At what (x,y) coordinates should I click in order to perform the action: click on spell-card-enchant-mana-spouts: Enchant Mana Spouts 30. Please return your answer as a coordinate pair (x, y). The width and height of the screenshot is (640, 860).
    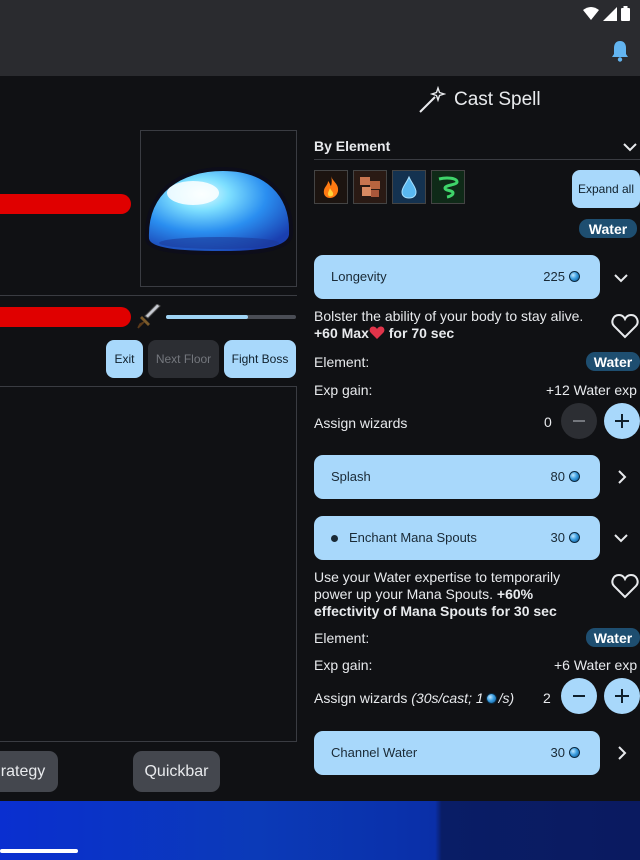
    Looking at the image, I should click on (457, 538).